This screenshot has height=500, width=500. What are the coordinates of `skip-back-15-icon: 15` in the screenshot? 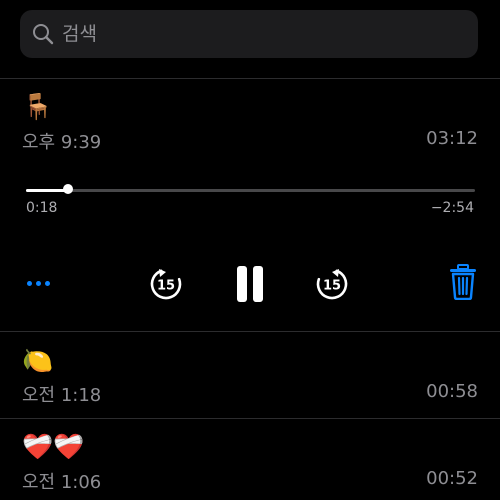 It's located at (166, 284).